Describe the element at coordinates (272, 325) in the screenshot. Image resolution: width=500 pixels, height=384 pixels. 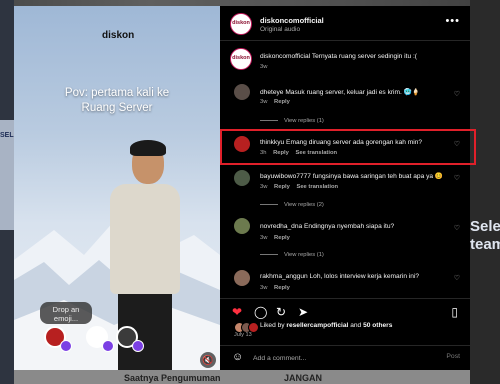
I see `likes-prefix: Liked by` at that location.